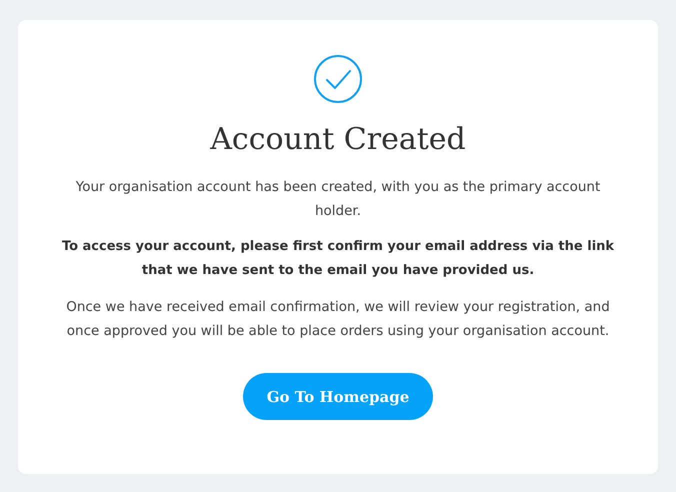 Image resolution: width=676 pixels, height=492 pixels. I want to click on homepage-button: Go To Homepage, so click(338, 396).